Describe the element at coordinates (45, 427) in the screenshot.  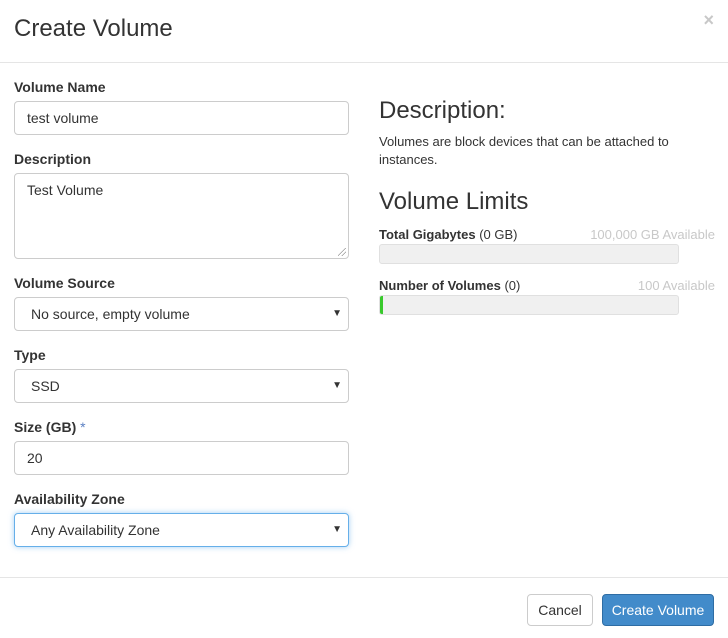
I see `size-label-text: Size (GB)` at that location.